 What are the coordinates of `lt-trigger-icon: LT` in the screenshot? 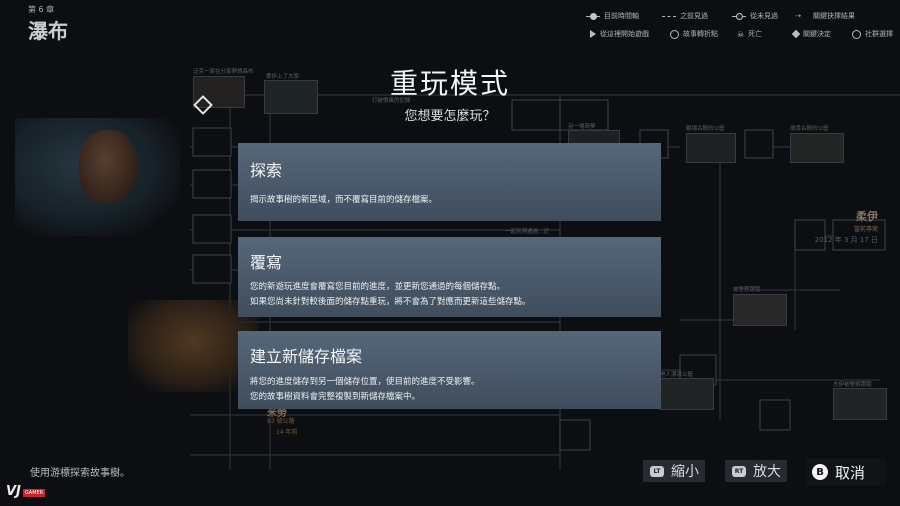 It's located at (657, 471).